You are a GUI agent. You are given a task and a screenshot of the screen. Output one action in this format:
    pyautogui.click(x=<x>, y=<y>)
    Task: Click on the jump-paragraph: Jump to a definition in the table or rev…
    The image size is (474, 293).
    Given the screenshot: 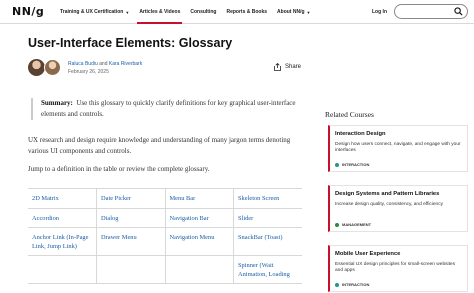 What is the action you would take?
    pyautogui.click(x=119, y=169)
    